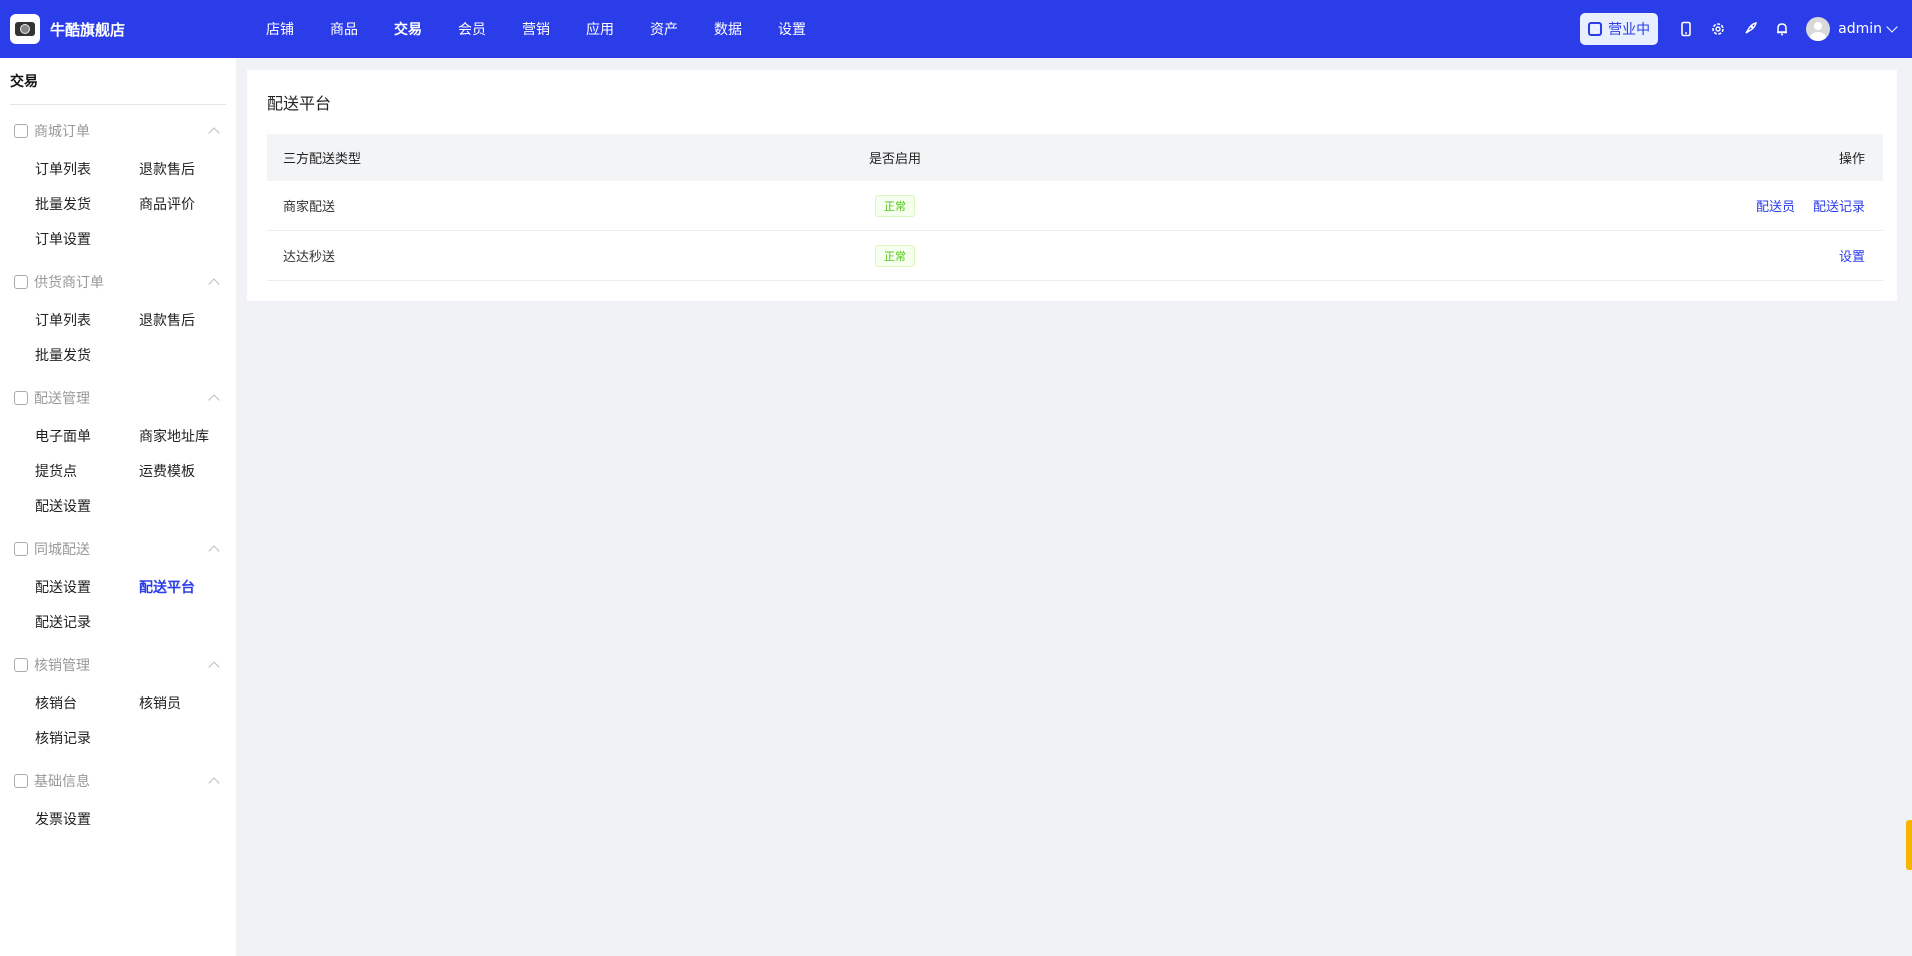  I want to click on top-nav-item: 店铺, so click(280, 29).